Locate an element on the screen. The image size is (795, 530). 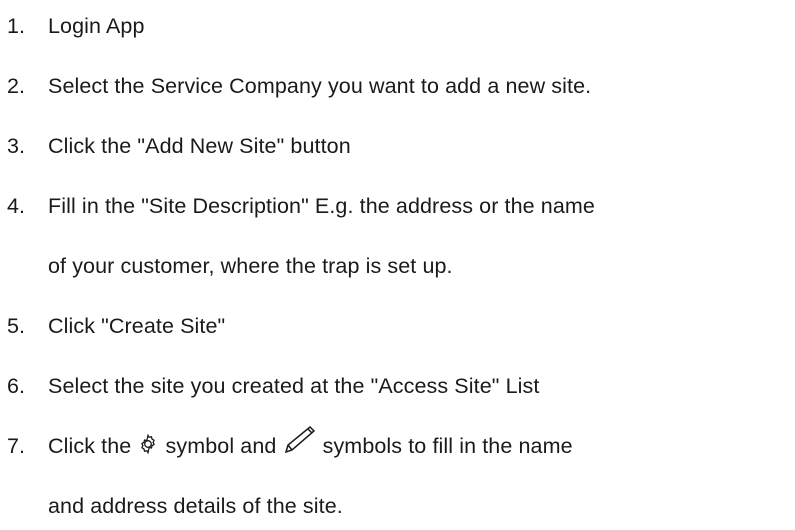
step-number: 7. is located at coordinates (16, 446).